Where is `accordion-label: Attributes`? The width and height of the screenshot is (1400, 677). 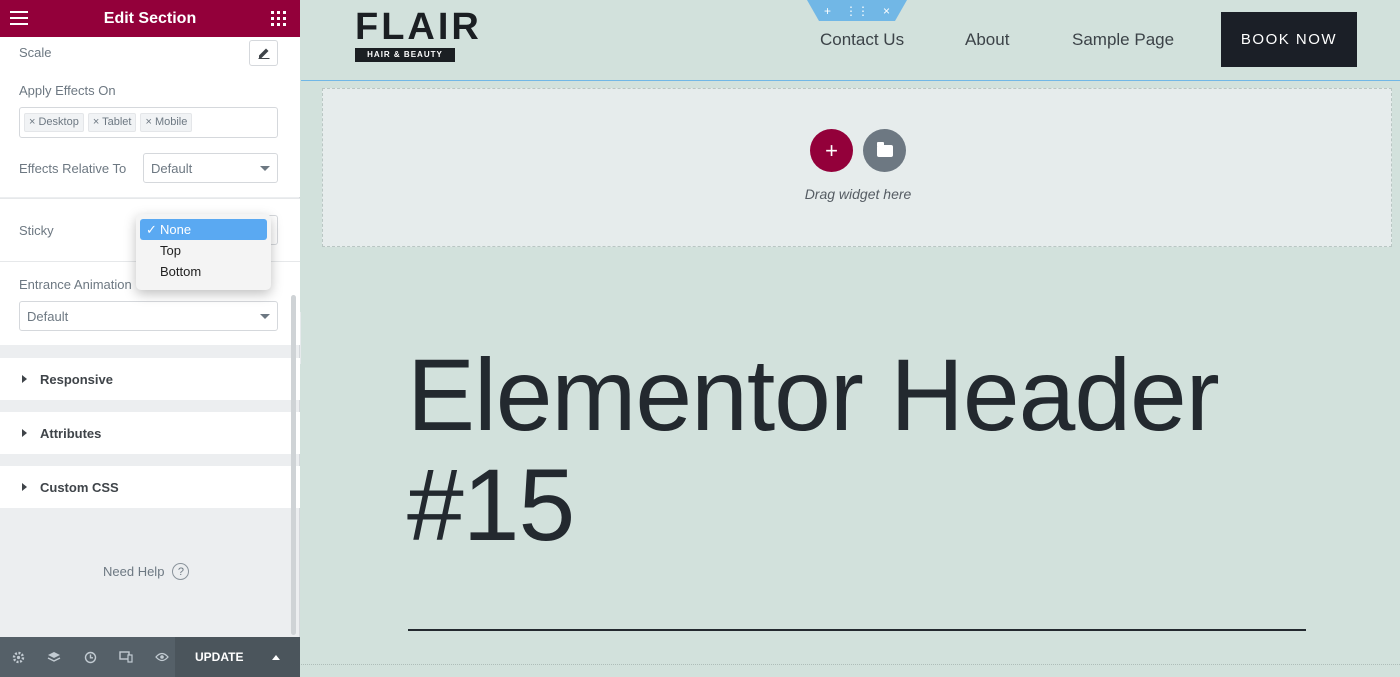 accordion-label: Attributes is located at coordinates (71, 433).